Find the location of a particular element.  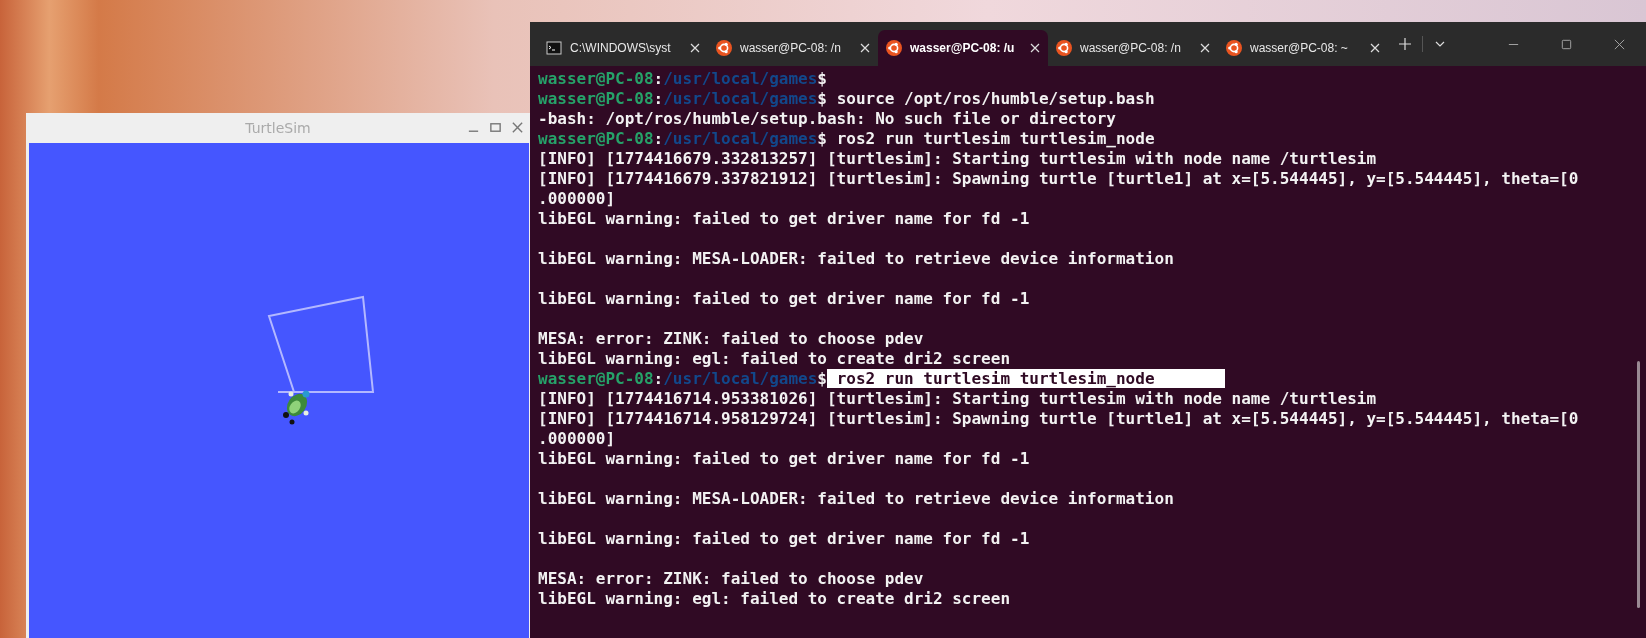

command-prompt-icon is located at coordinates (554, 48).